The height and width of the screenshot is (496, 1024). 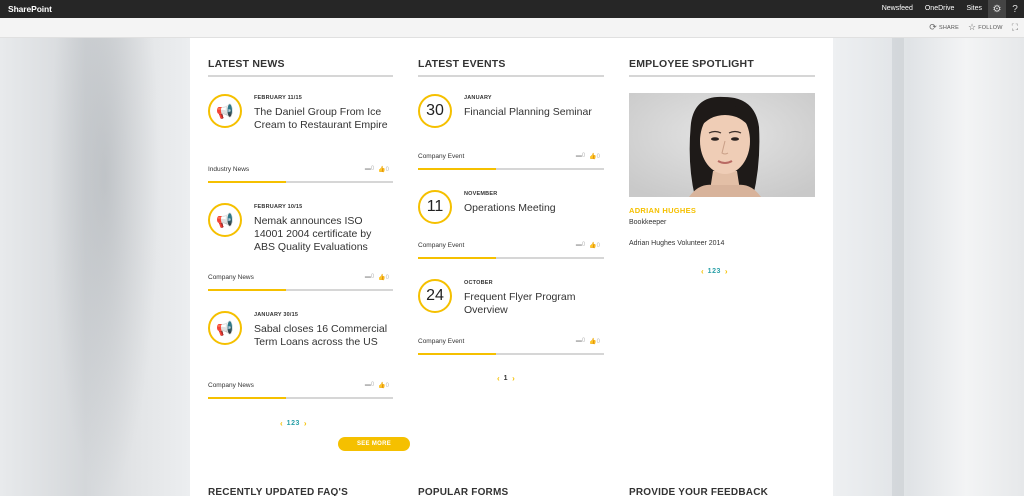 I want to click on event-day: 11, so click(x=435, y=206).